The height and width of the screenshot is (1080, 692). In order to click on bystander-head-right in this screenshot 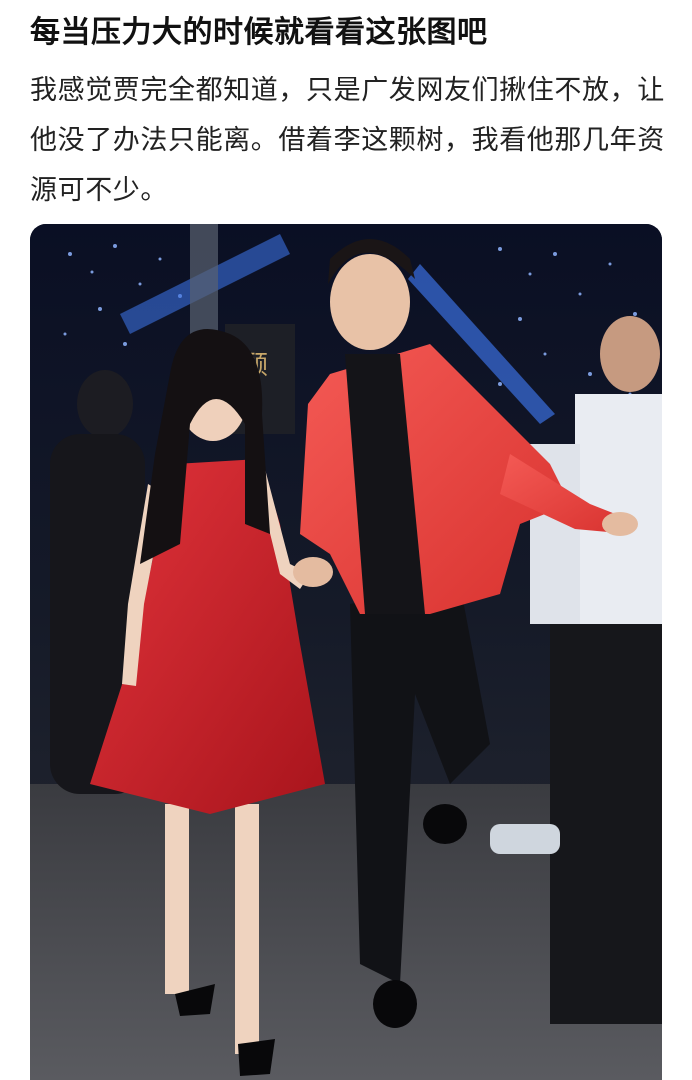, I will do `click(630, 354)`.